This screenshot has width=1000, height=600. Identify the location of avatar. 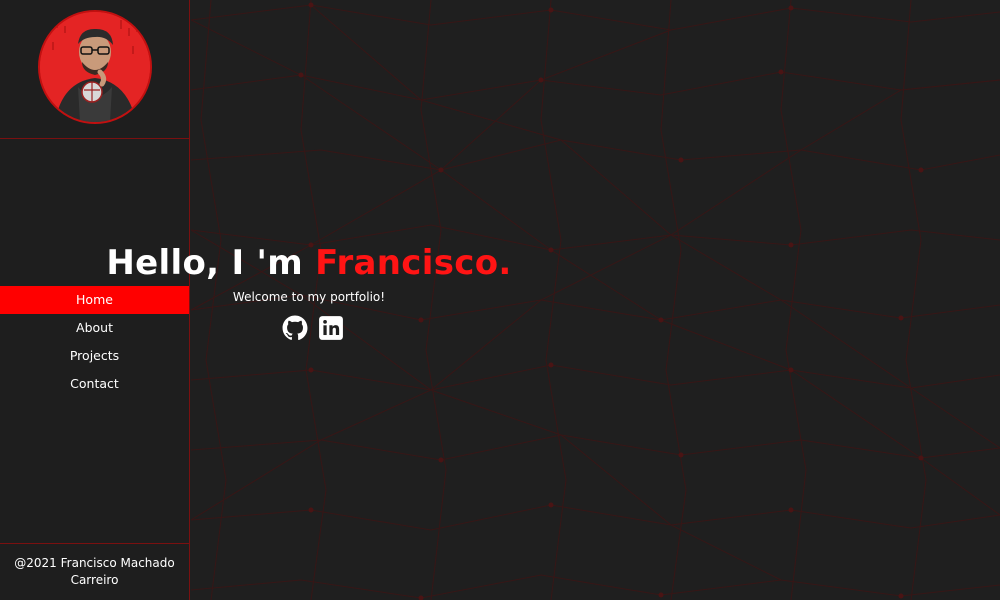
(94, 67).